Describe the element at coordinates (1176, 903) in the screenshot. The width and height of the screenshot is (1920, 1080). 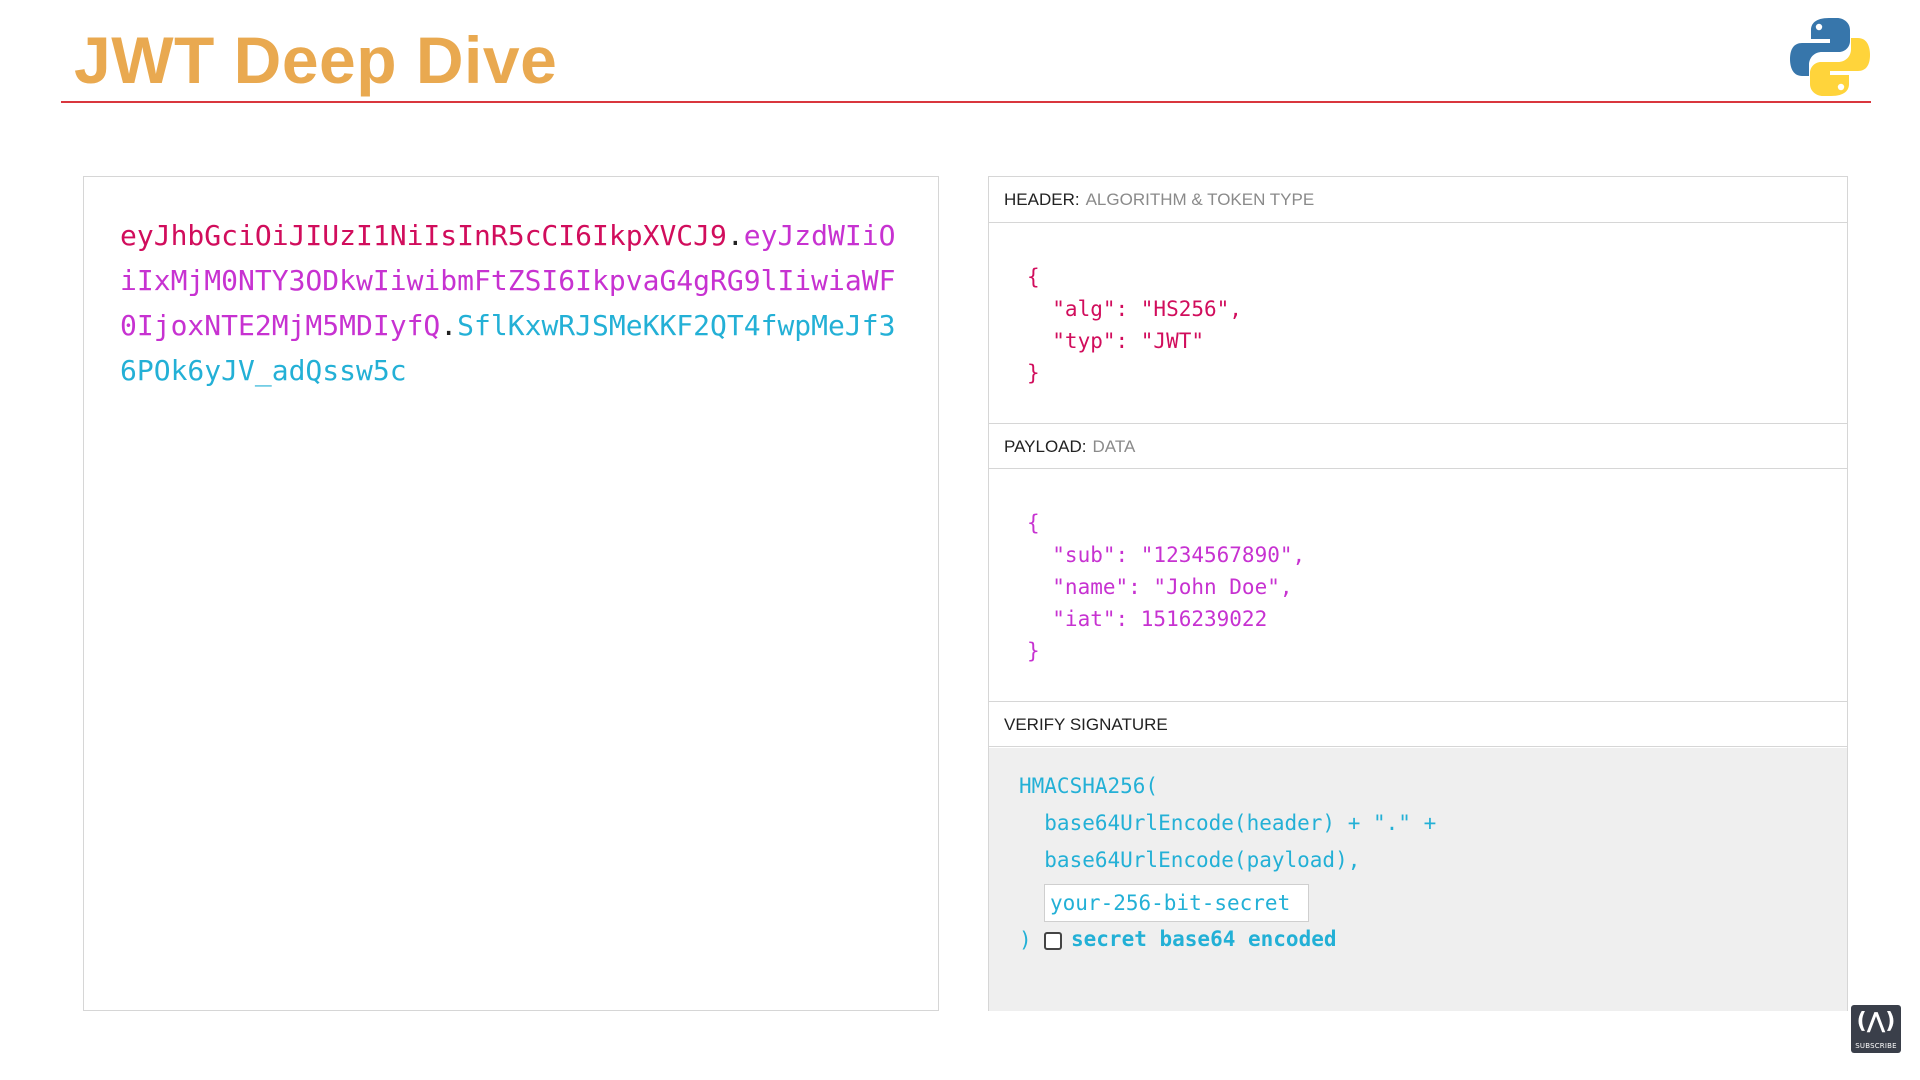
I see `secret-input` at that location.